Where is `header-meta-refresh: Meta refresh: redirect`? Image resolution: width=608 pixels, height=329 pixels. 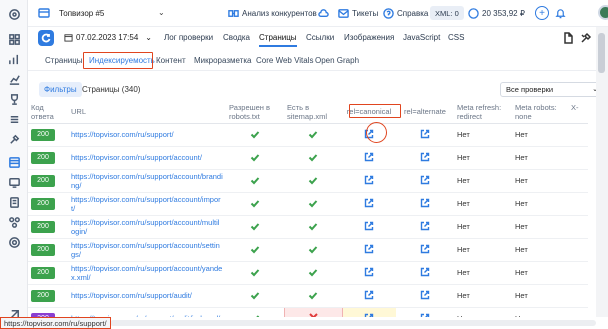 header-meta-refresh: Meta refresh: redirect is located at coordinates (483, 112).